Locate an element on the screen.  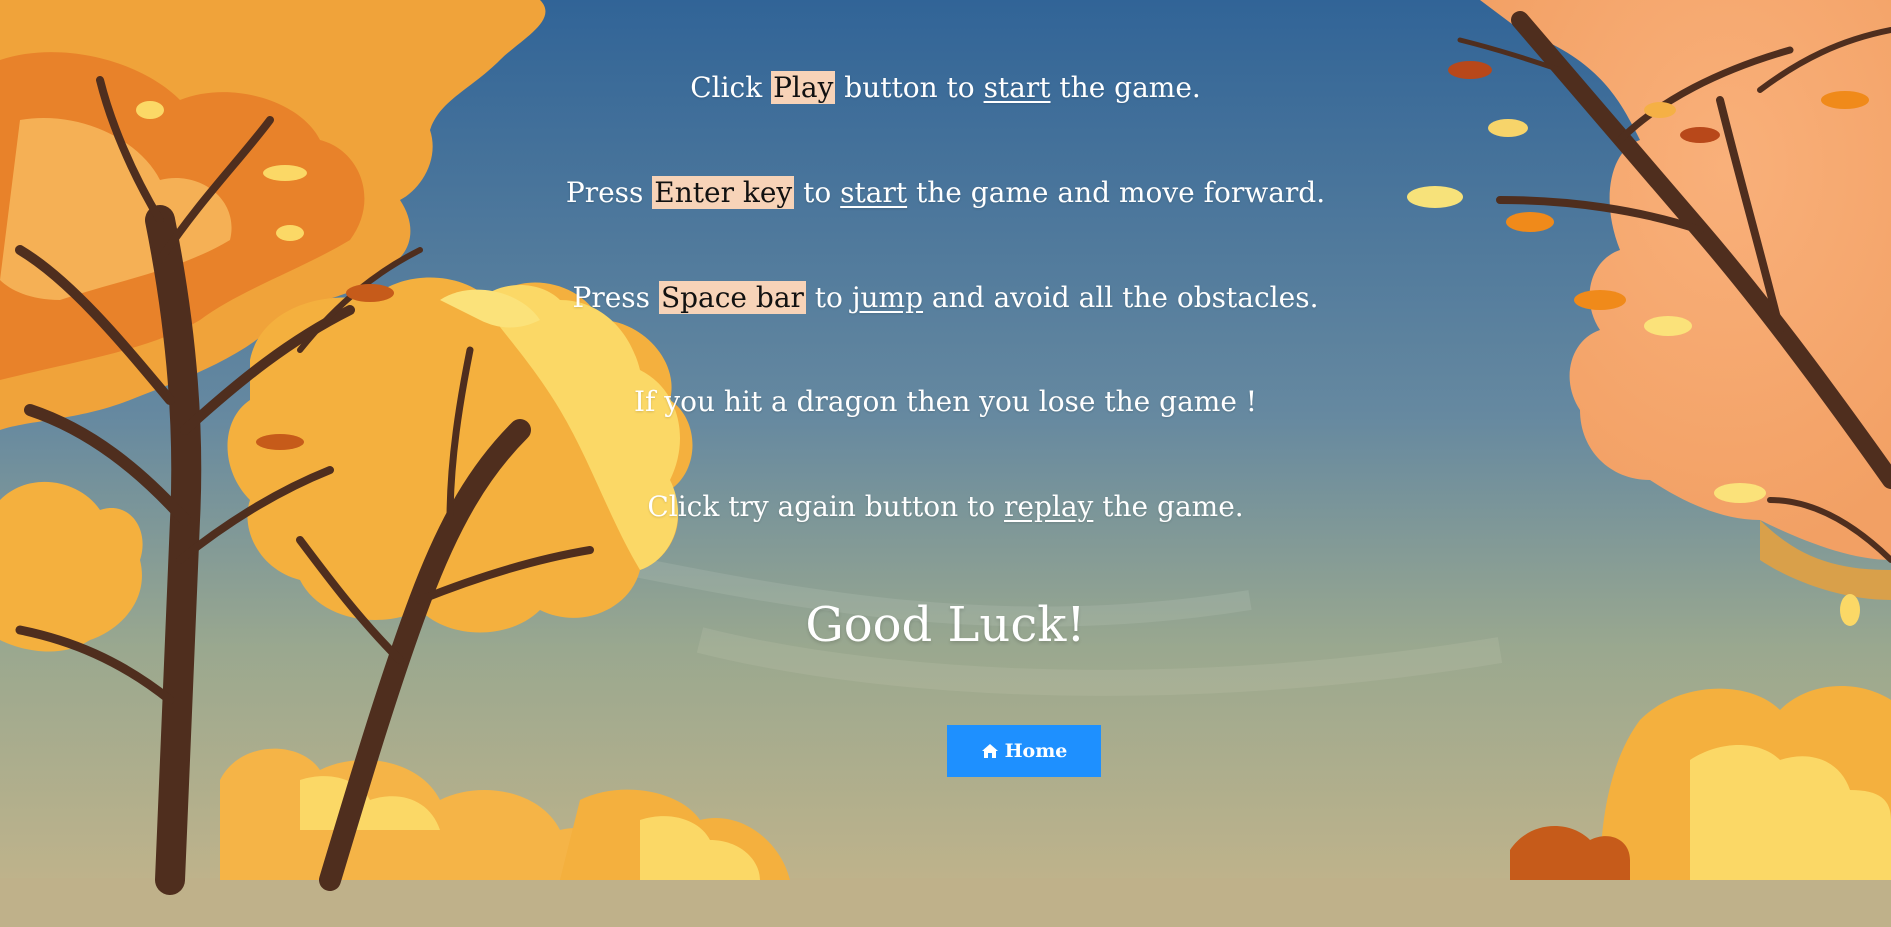
text: the game and move forward. is located at coordinates (1116, 192).